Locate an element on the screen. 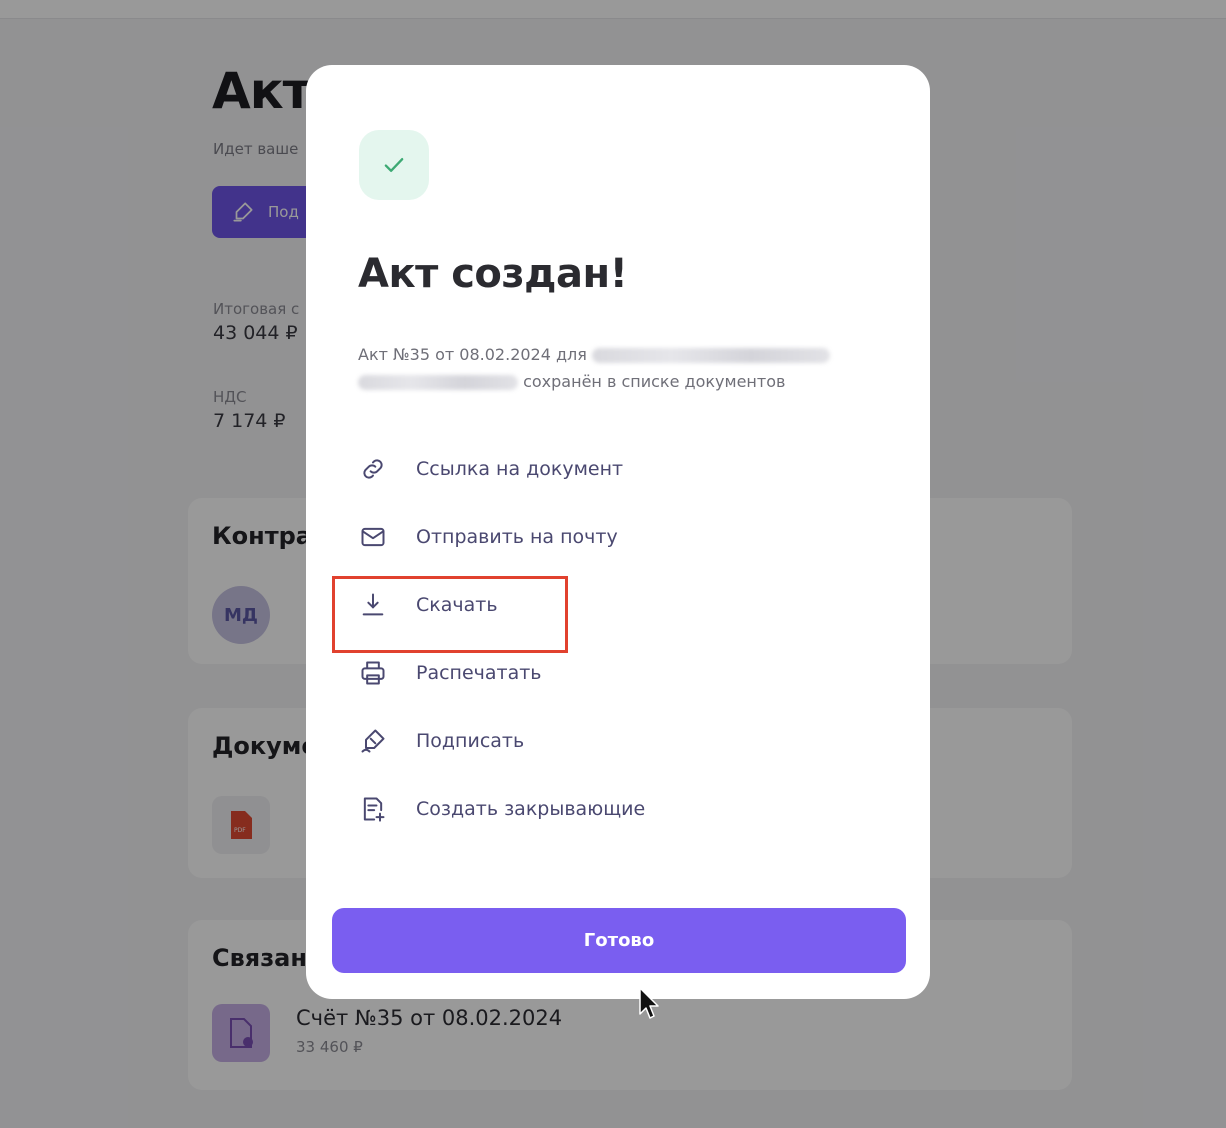 Image resolution: width=1226 pixels, height=1128 pixels. sign-label: Подписать is located at coordinates (470, 741).